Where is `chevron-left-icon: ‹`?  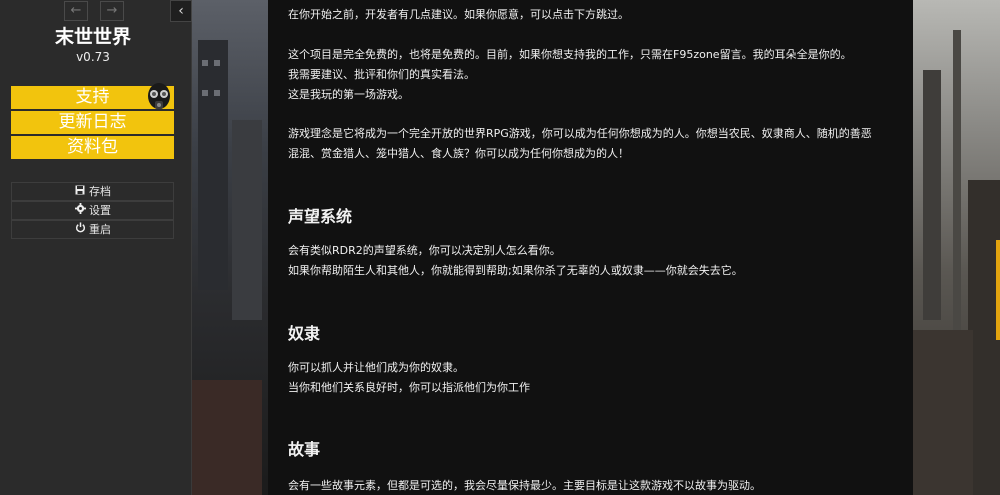
chevron-left-icon: ‹ is located at coordinates (181, 11).